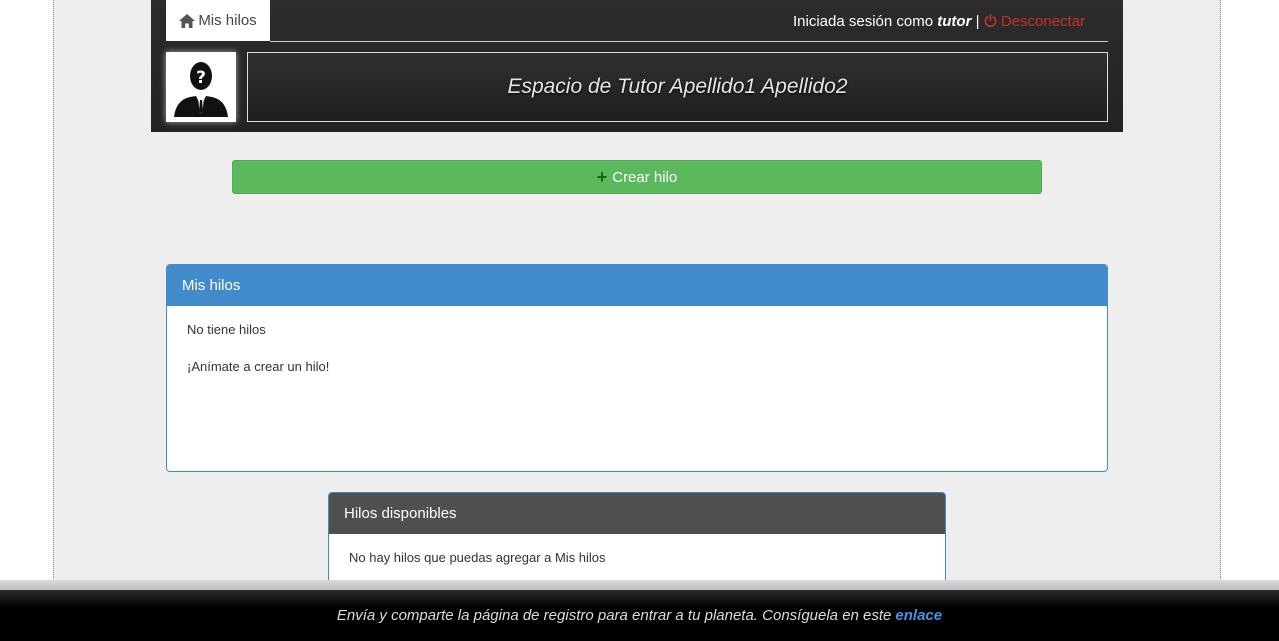  I want to click on home-icon, so click(187, 20).